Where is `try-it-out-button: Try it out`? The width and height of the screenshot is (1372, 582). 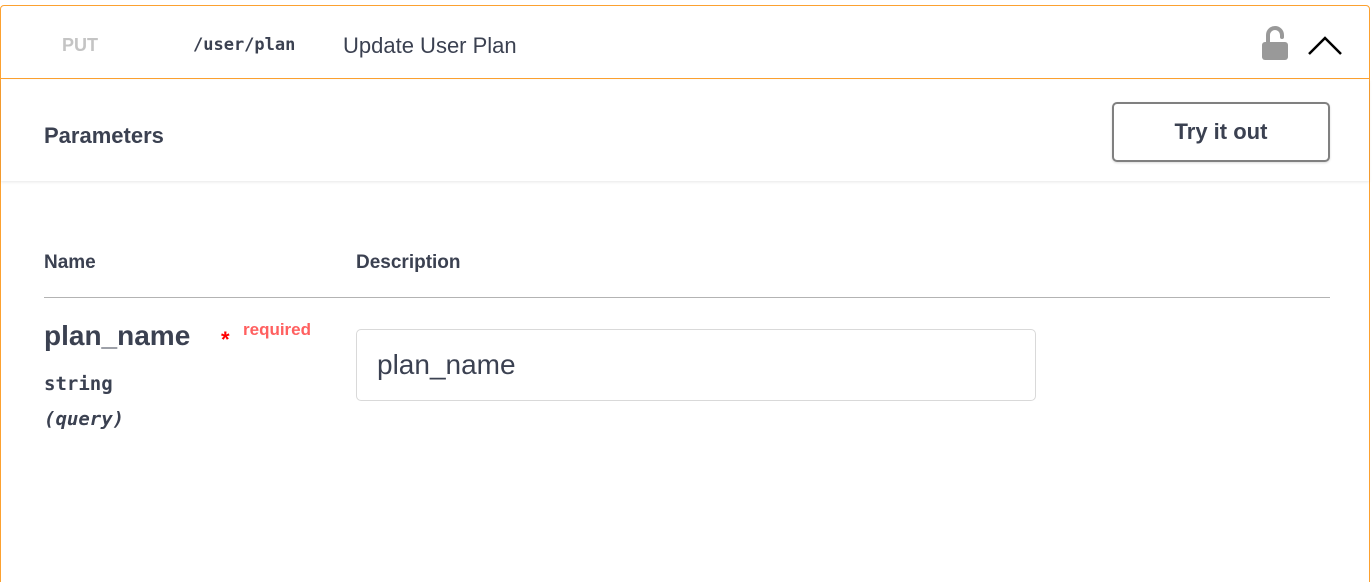 try-it-out-button: Try it out is located at coordinates (1221, 132).